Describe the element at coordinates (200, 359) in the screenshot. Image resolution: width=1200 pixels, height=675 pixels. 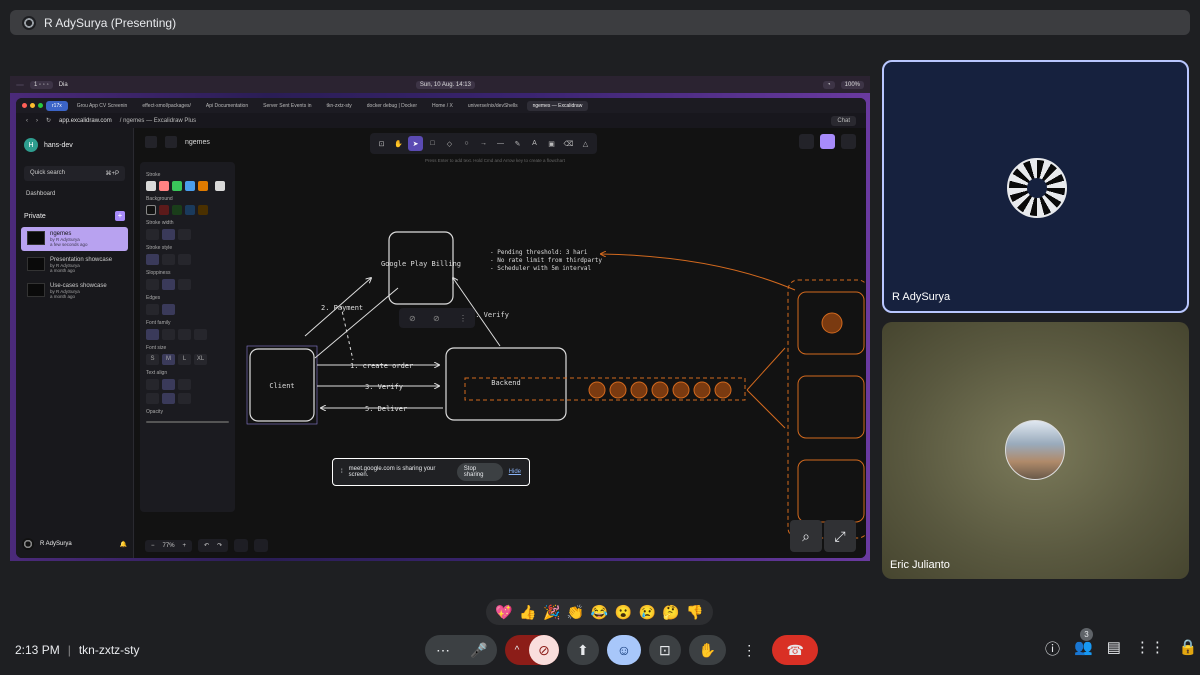
I see `font-size-xl: XL` at that location.